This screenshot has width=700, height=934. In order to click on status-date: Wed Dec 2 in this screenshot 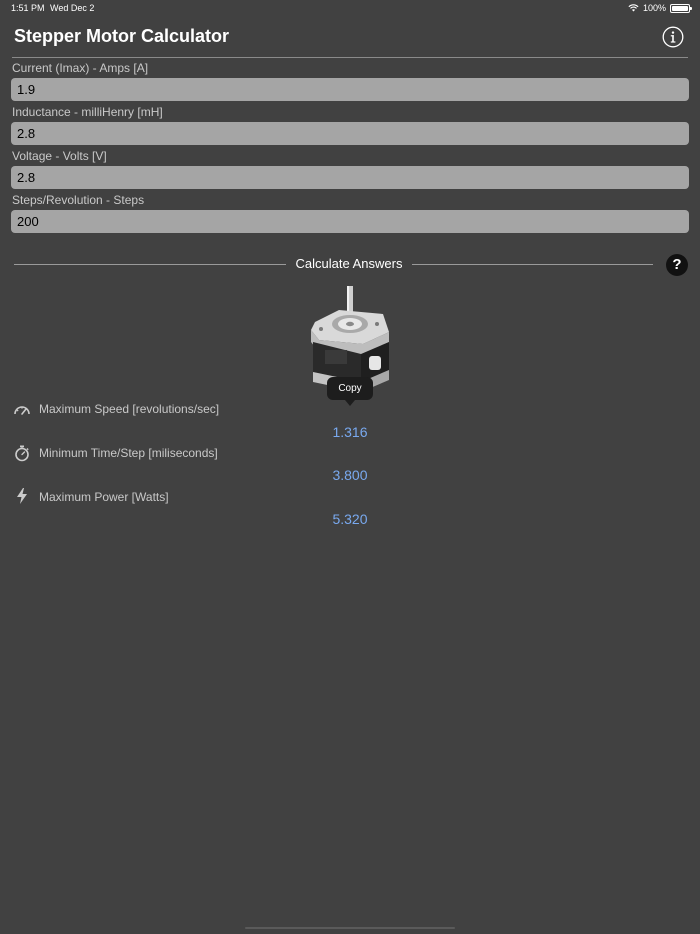, I will do `click(72, 8)`.